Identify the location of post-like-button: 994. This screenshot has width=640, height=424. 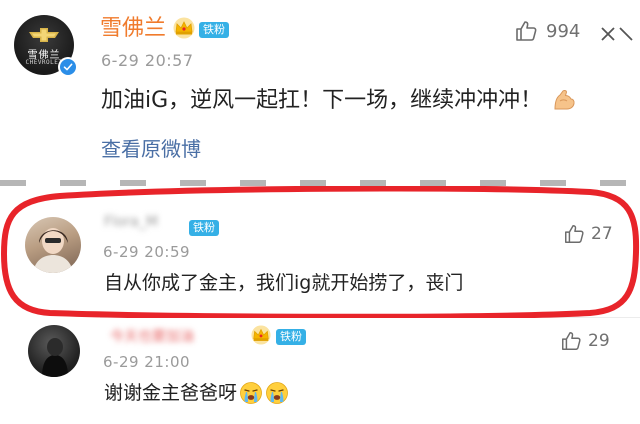
(547, 31).